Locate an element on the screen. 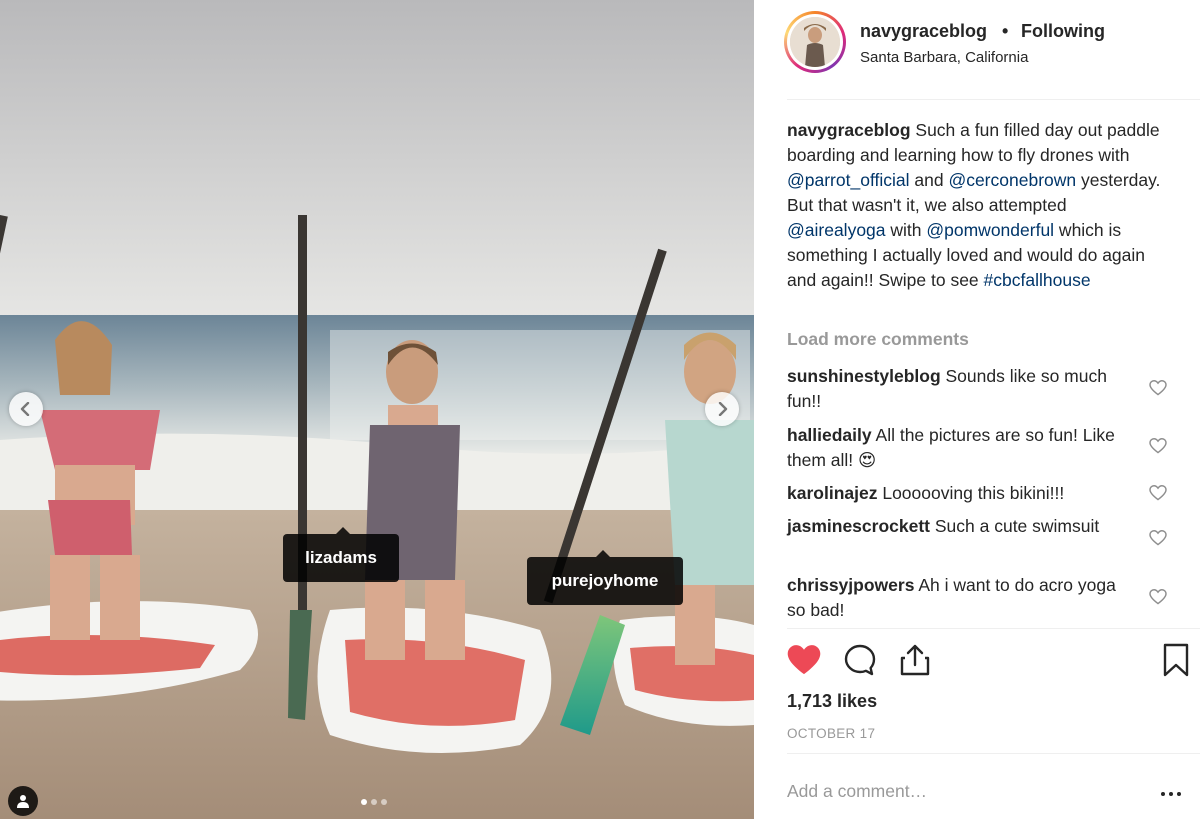 The width and height of the screenshot is (1200, 819). show-tags-button is located at coordinates (23, 801).